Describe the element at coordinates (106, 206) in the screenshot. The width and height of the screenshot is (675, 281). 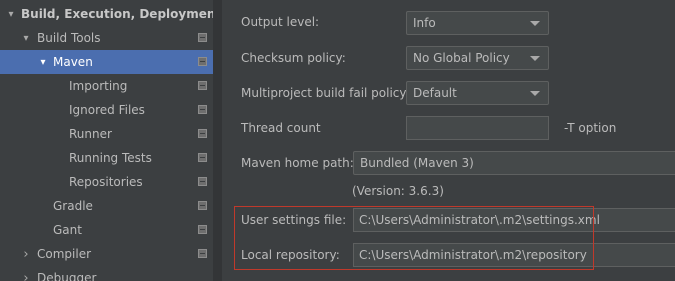
I see `tree-item-gradle: Gradle` at that location.